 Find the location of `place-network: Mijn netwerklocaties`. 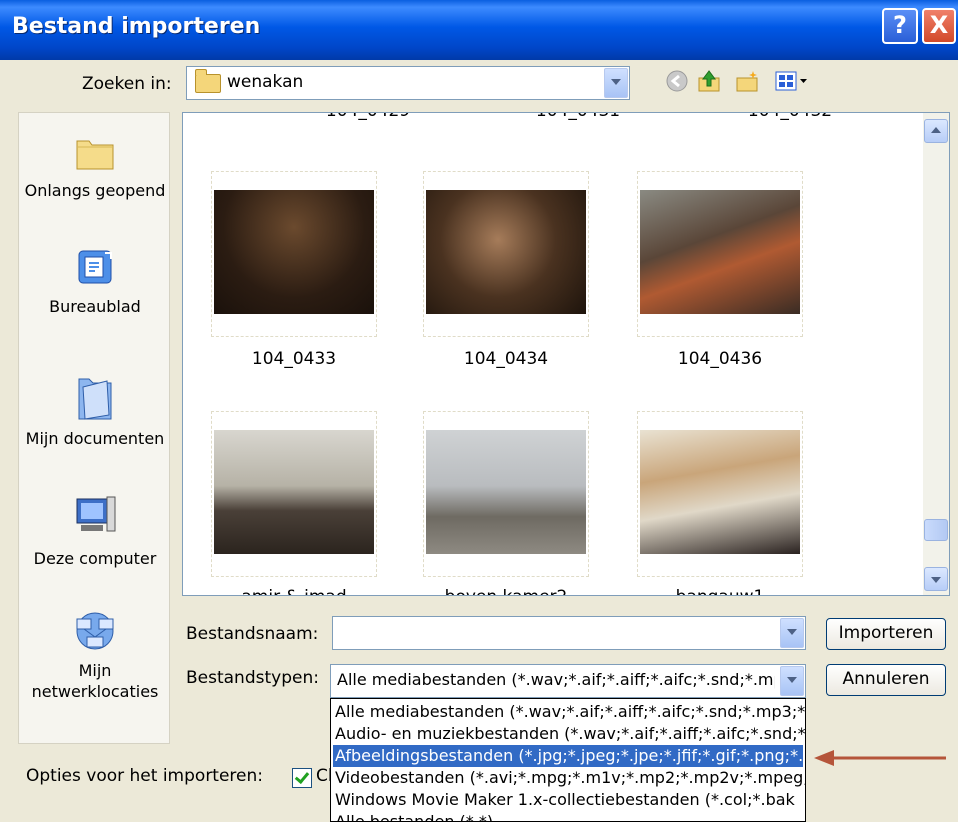

place-network: Mijn netwerklocaties is located at coordinates (95, 656).